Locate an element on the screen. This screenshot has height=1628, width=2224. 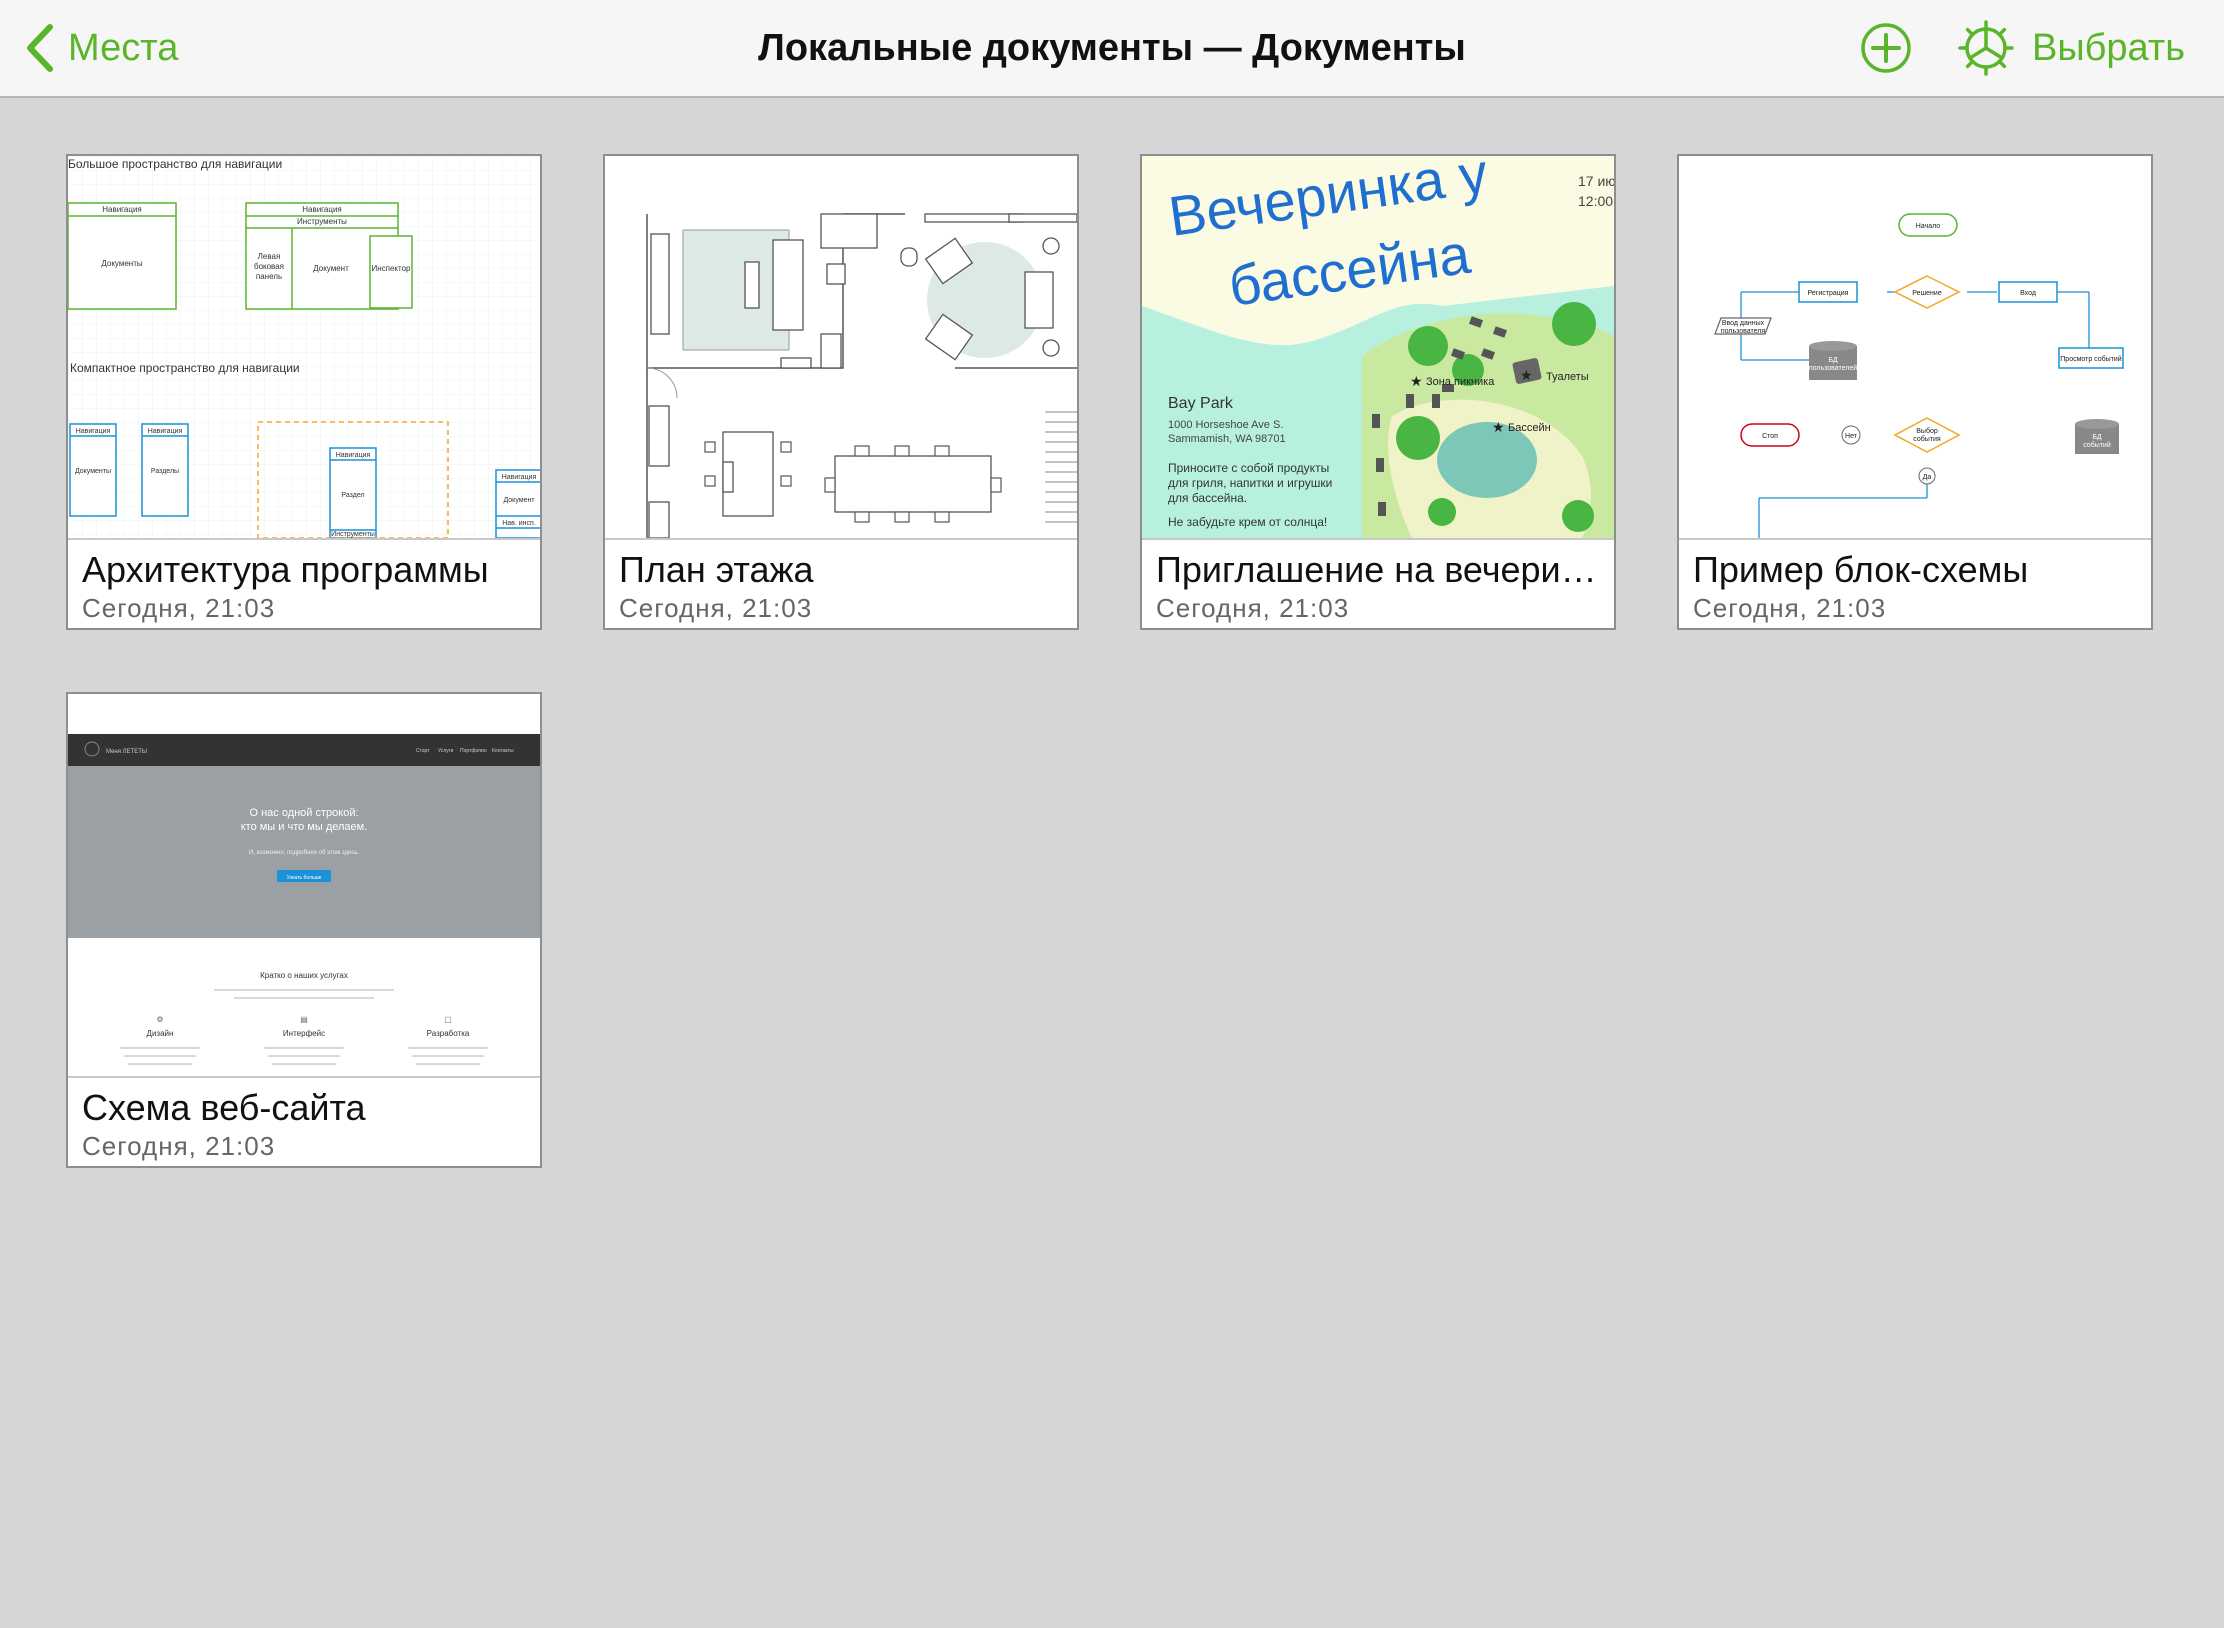
document-info: Схема веб-сайта Сегодня, 21:03 is located at coordinates (304, 1121).